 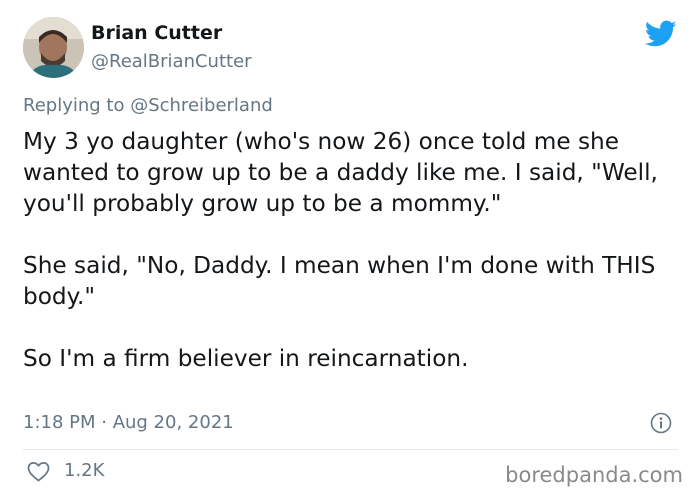 What do you see at coordinates (661, 34) in the screenshot?
I see `twitter-bird-icon` at bounding box center [661, 34].